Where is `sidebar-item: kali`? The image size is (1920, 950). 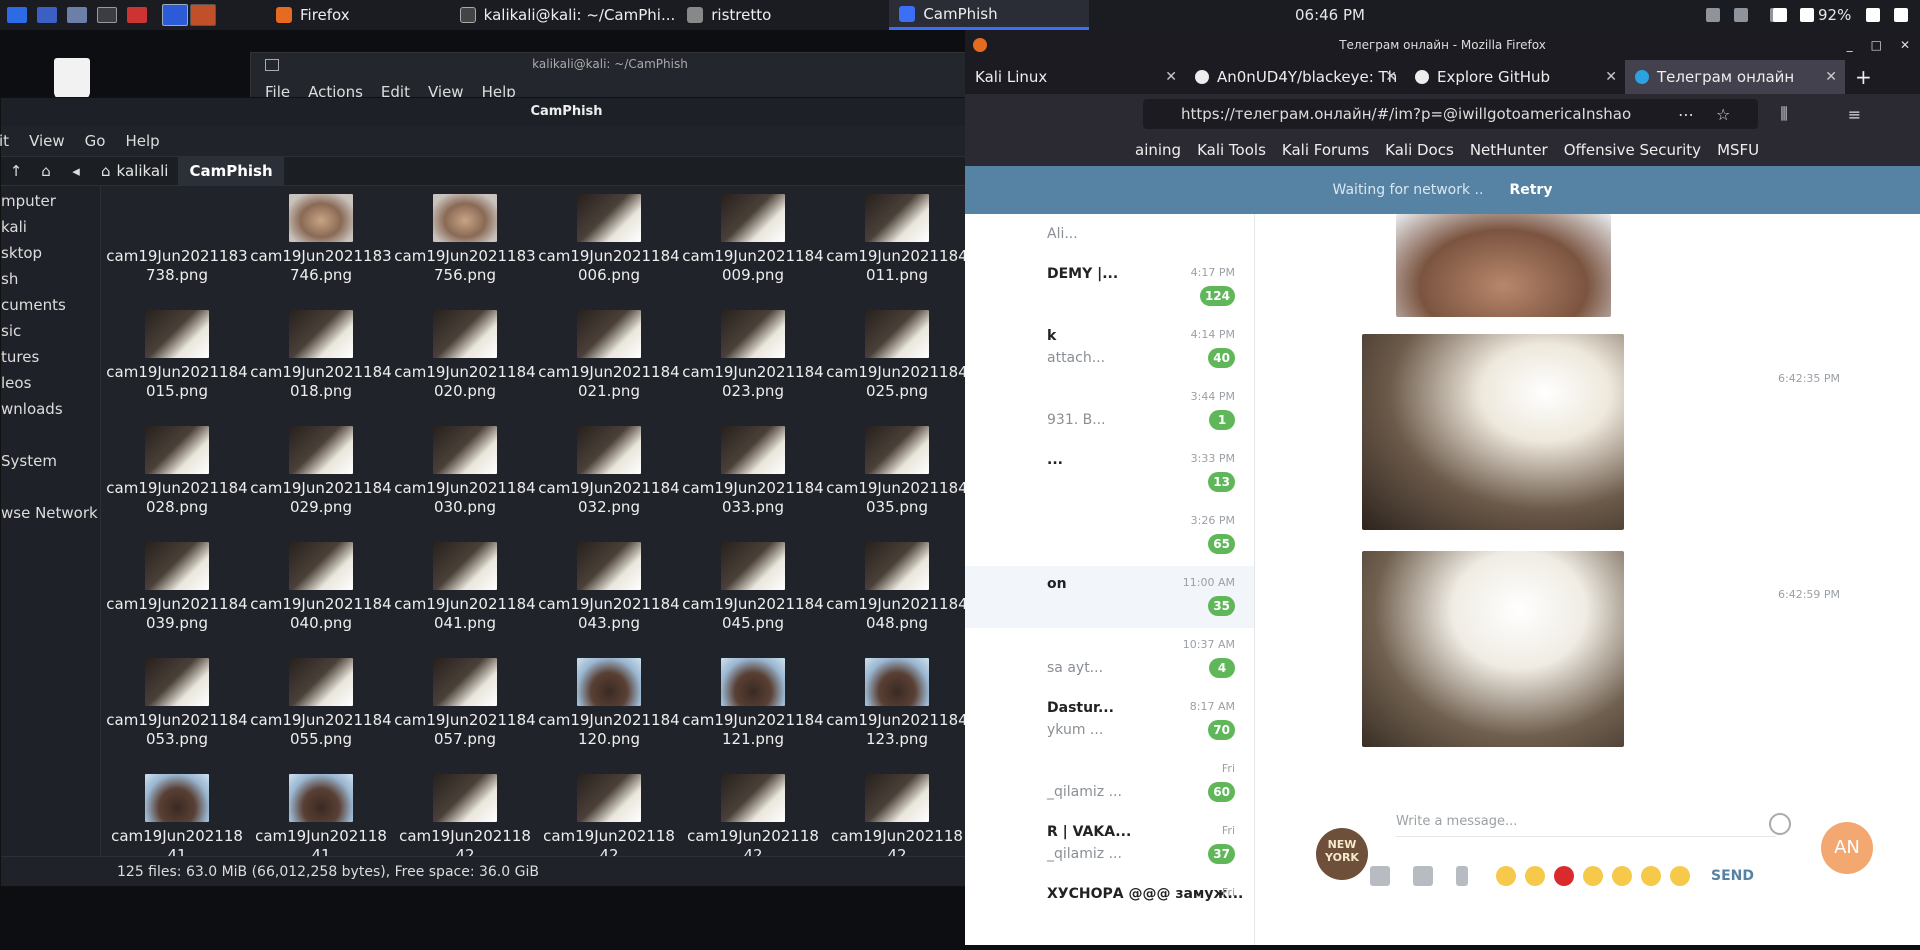
sidebar-item: kali is located at coordinates (14, 227).